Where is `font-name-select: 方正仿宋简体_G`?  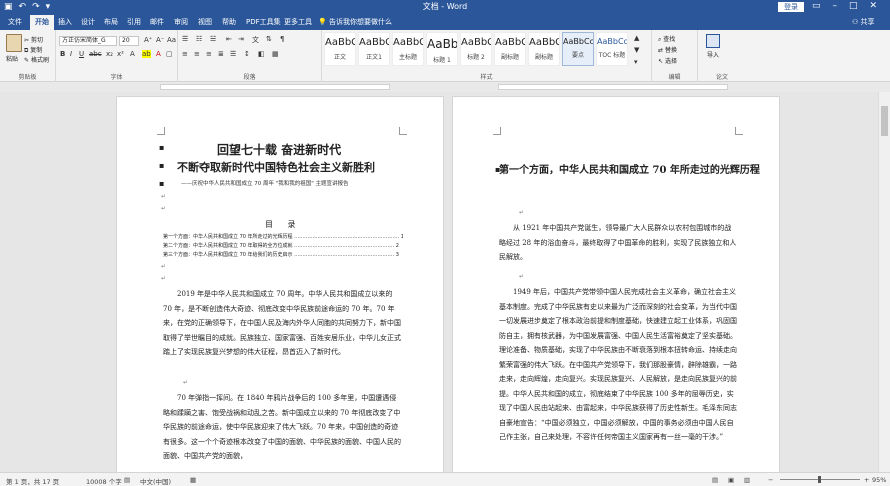
font-name-select: 方正仿宋简体_G is located at coordinates (88, 41).